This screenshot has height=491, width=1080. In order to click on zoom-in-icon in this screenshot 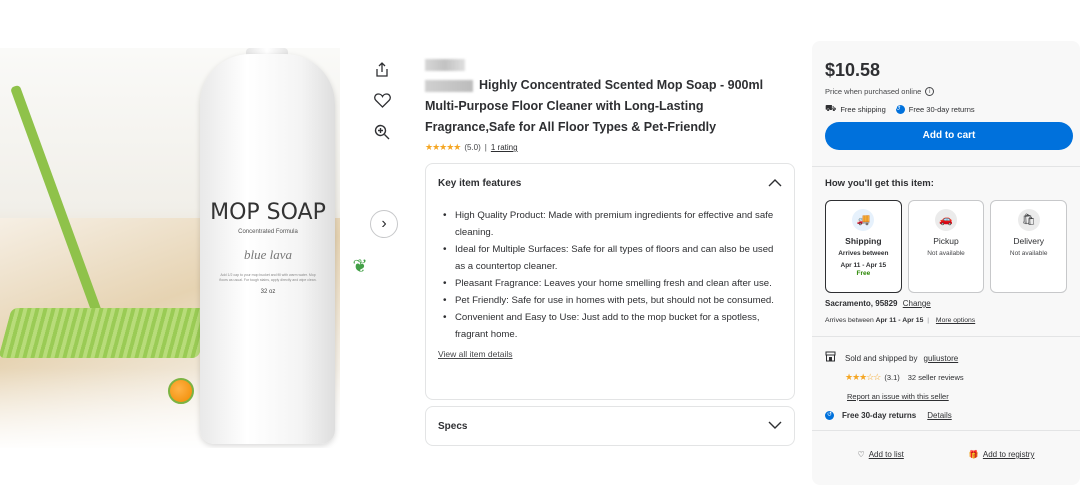, I will do `click(382, 132)`.